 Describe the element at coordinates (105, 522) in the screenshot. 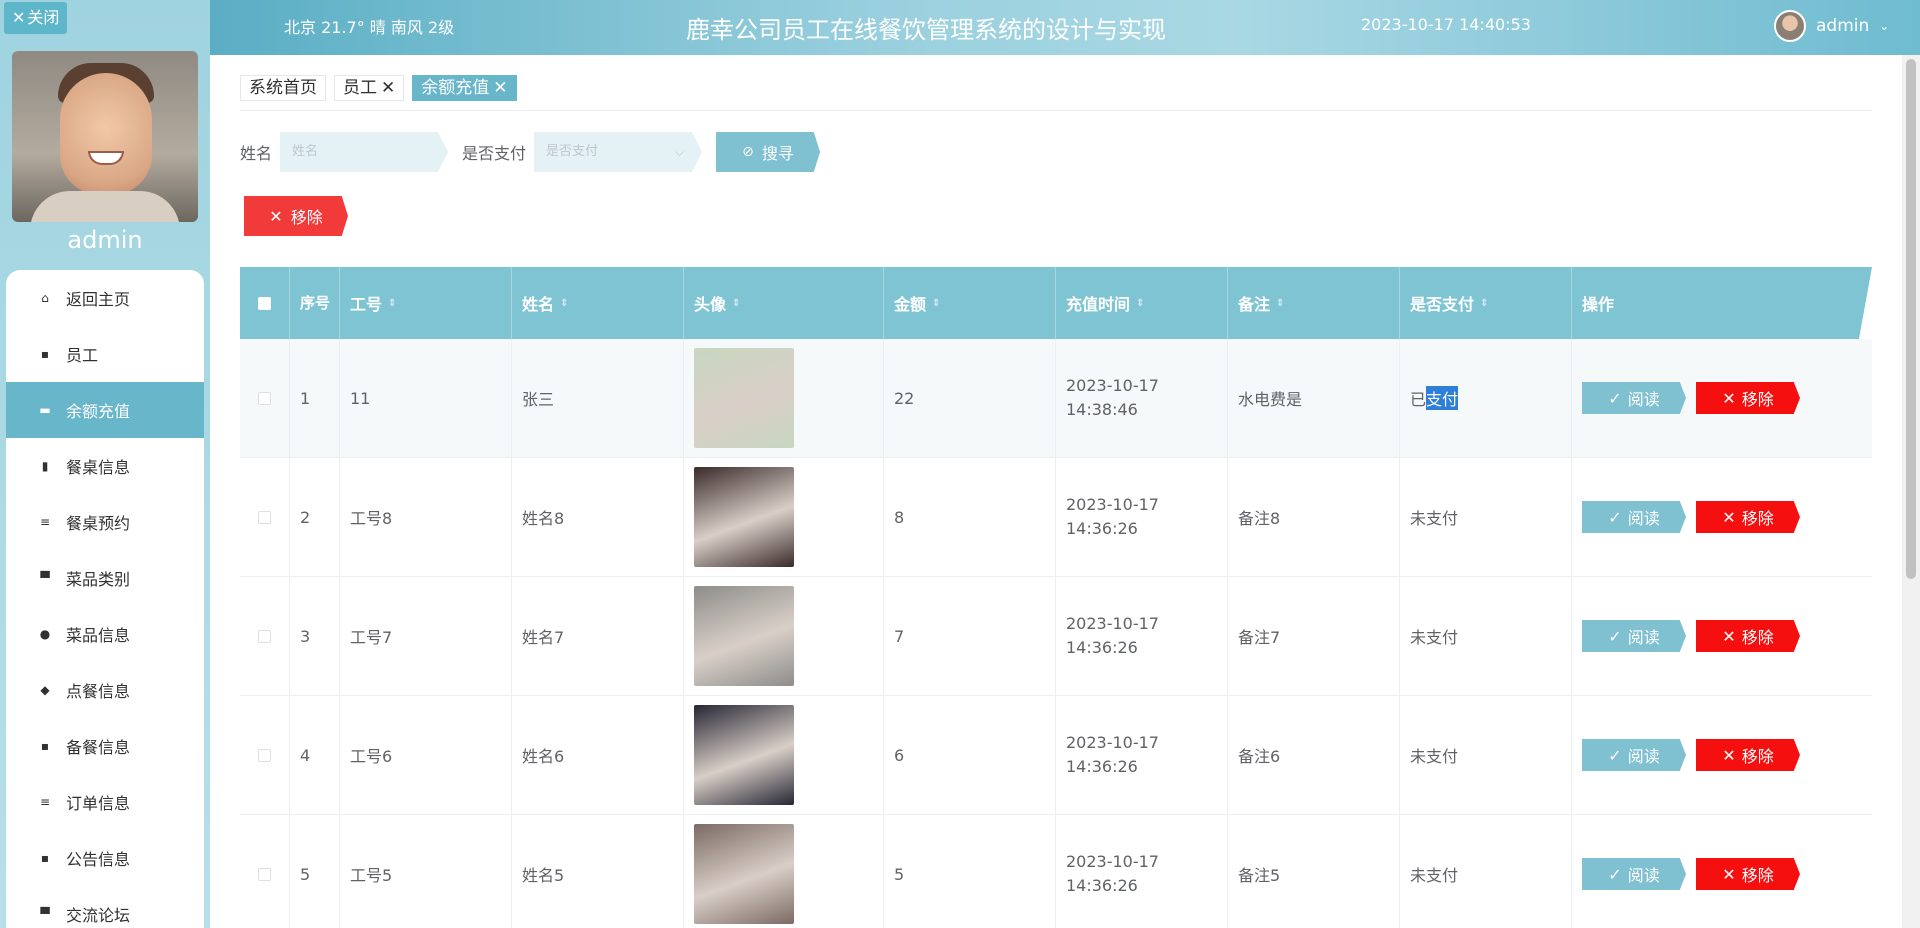

I see `sidebar-item: ≡ 餐桌预约` at that location.